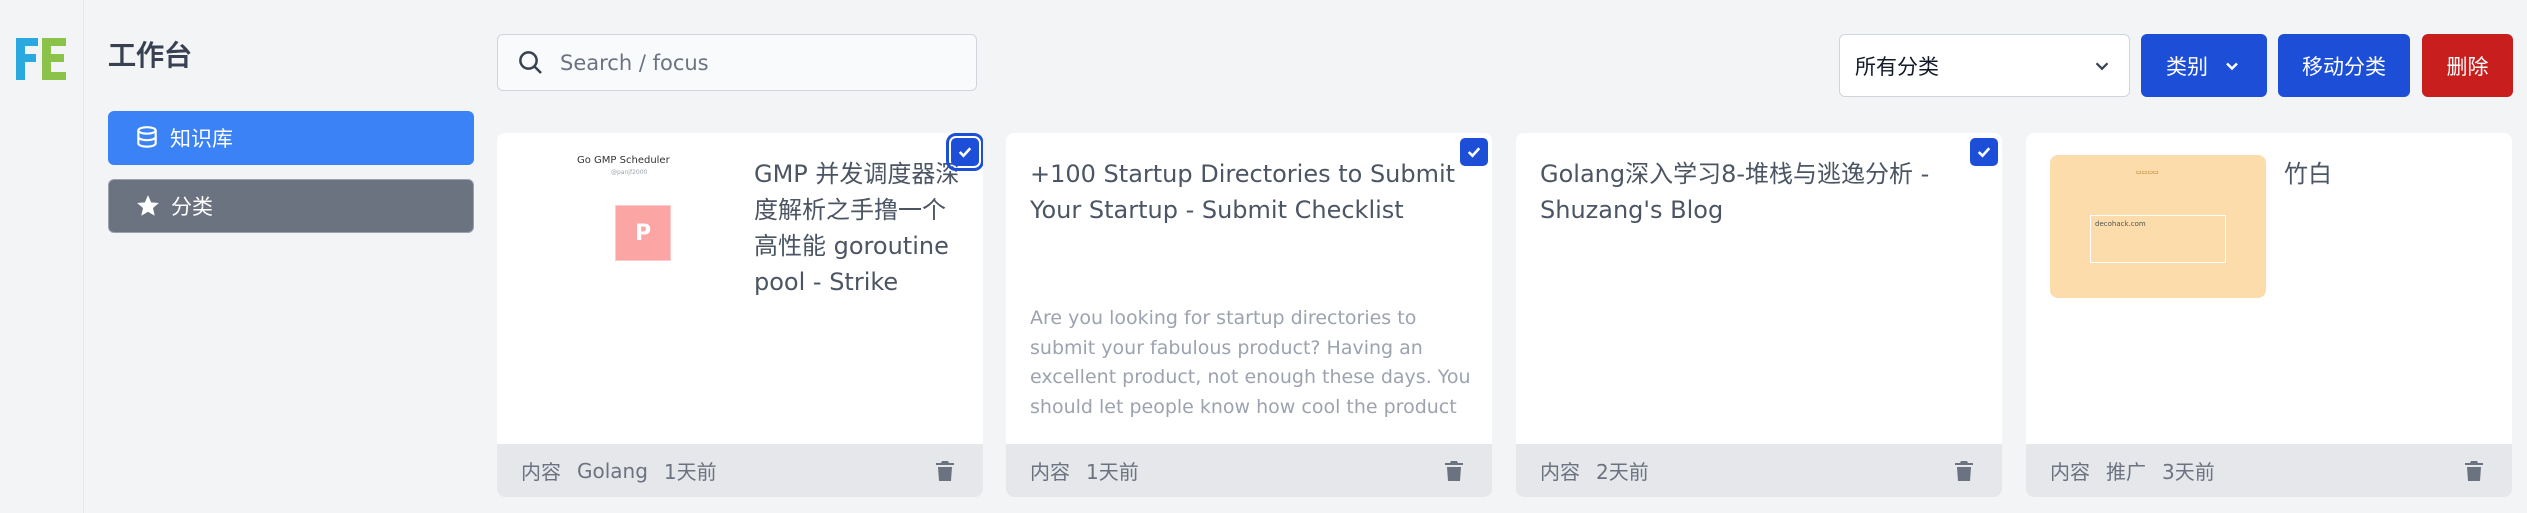 This screenshot has height=513, width=2527. I want to click on thumbnail-subtitle: @panjf2000, so click(629, 172).